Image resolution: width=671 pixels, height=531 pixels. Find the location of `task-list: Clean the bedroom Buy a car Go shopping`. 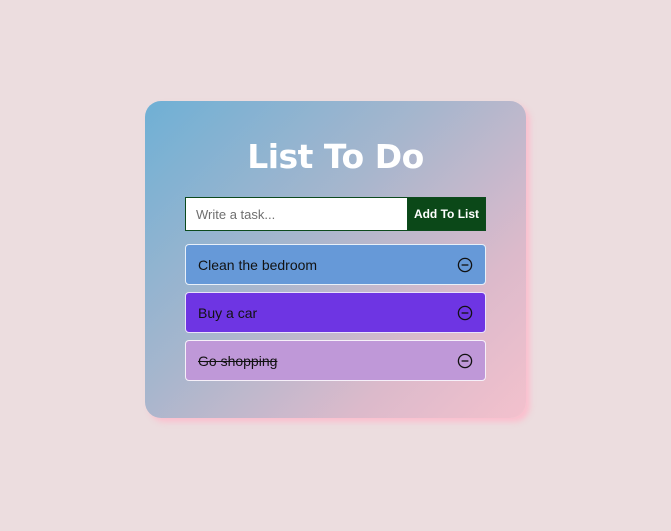

task-list: Clean the bedroom Buy a car Go shopping is located at coordinates (335, 316).